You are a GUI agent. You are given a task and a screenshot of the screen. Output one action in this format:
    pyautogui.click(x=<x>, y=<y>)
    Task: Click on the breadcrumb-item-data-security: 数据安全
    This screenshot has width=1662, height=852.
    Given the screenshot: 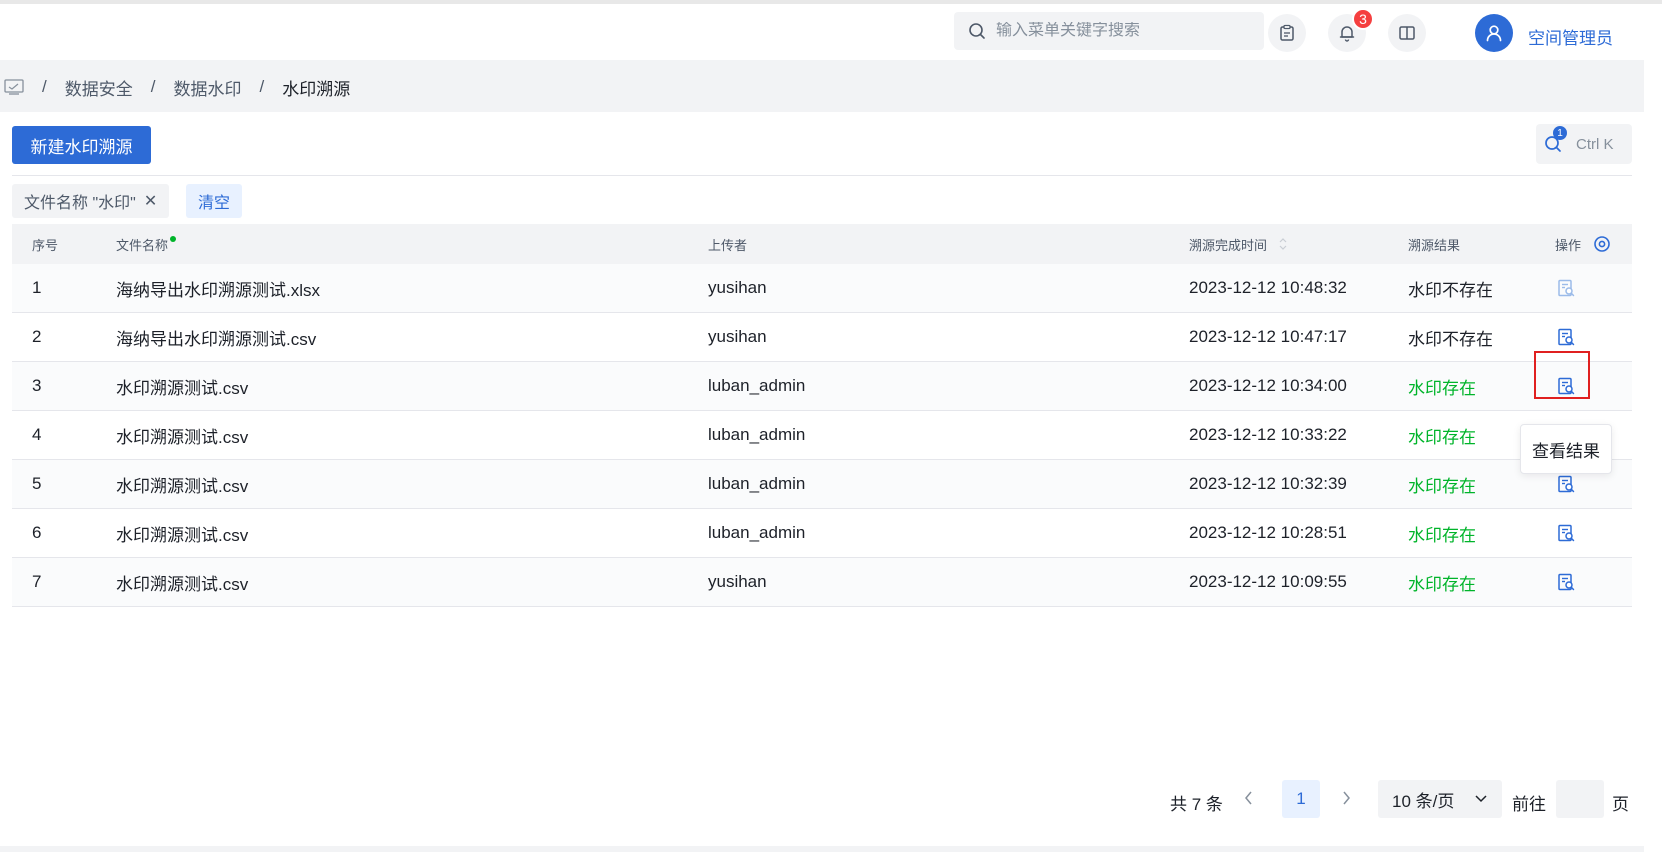 What is the action you would take?
    pyautogui.click(x=99, y=87)
    